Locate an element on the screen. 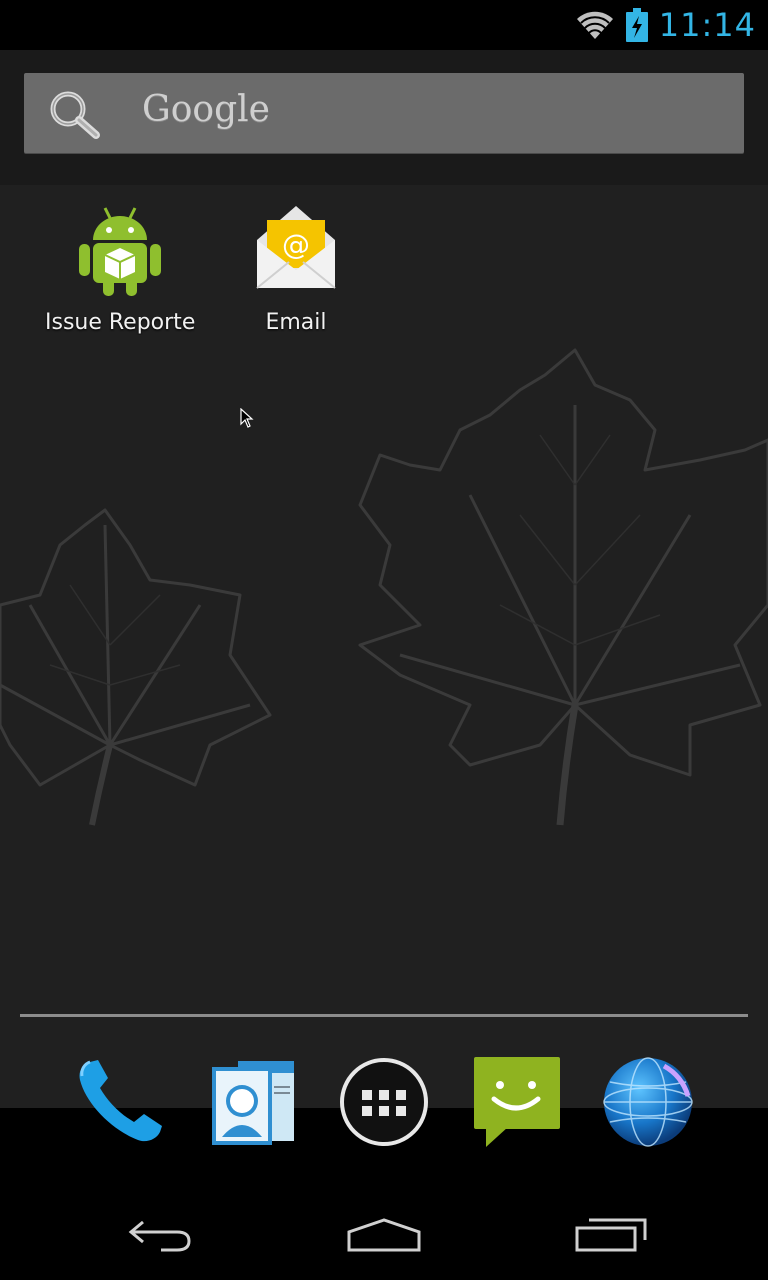 The width and height of the screenshot is (768, 1280). google-search-bar: Google is located at coordinates (384, 113).